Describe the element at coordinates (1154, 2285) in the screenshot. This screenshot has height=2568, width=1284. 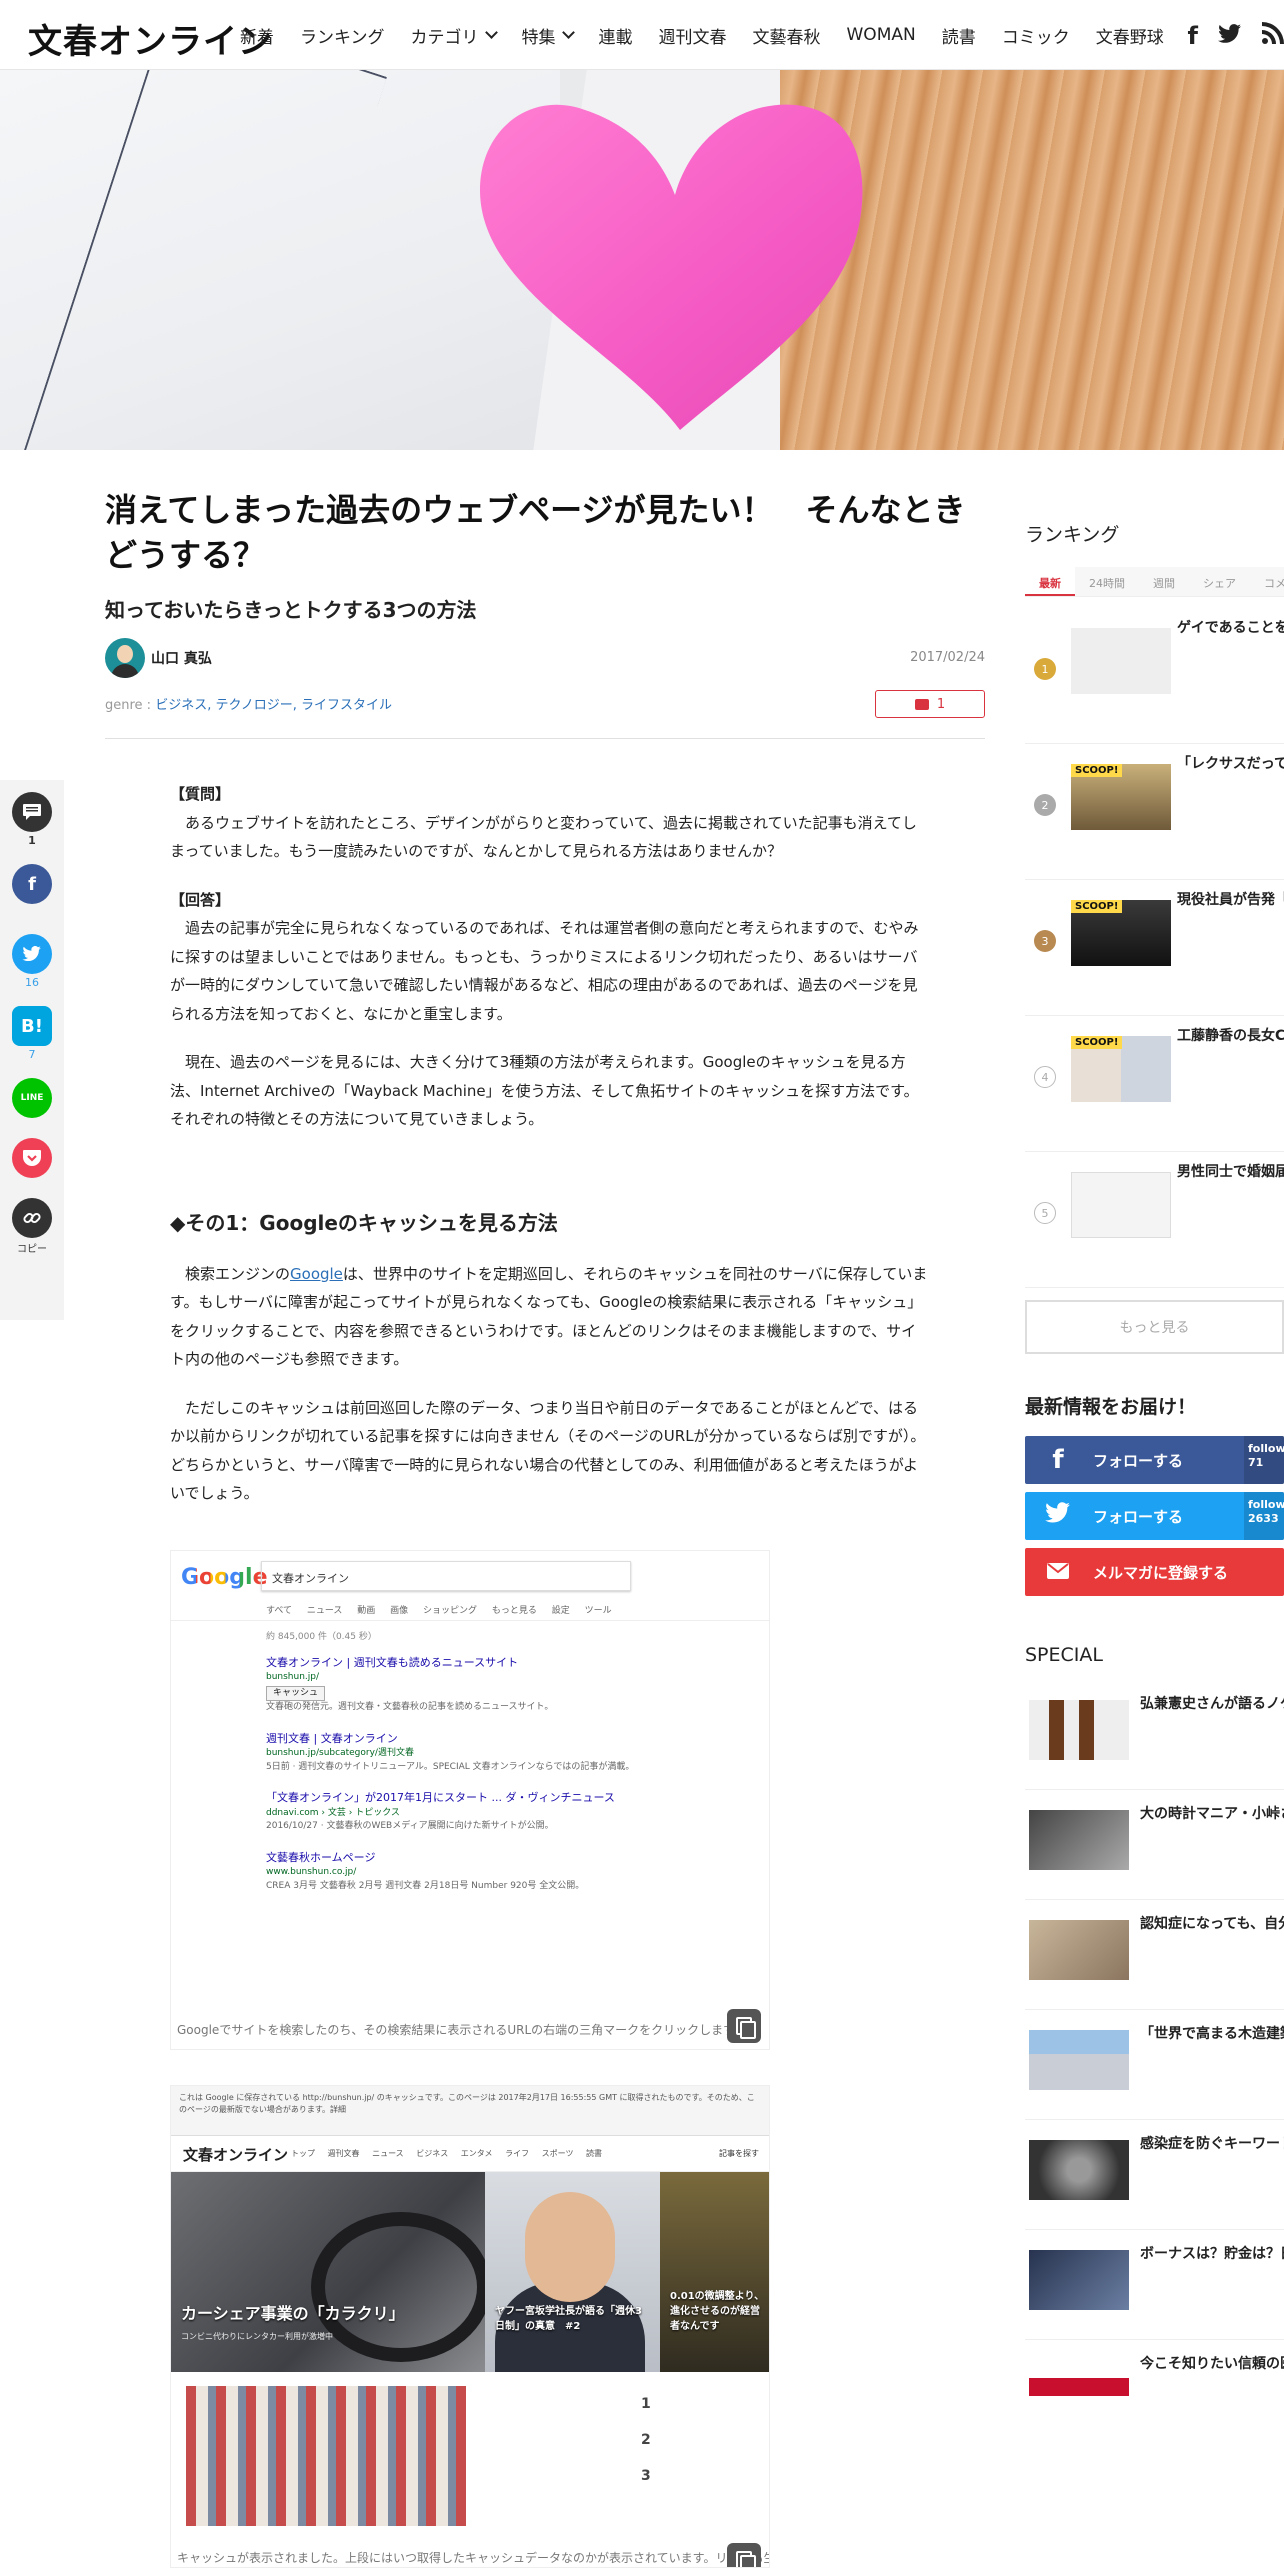
I see `special-item: ボーナスは？貯金は？日本で資産運用が“不可避”である根本理由` at that location.